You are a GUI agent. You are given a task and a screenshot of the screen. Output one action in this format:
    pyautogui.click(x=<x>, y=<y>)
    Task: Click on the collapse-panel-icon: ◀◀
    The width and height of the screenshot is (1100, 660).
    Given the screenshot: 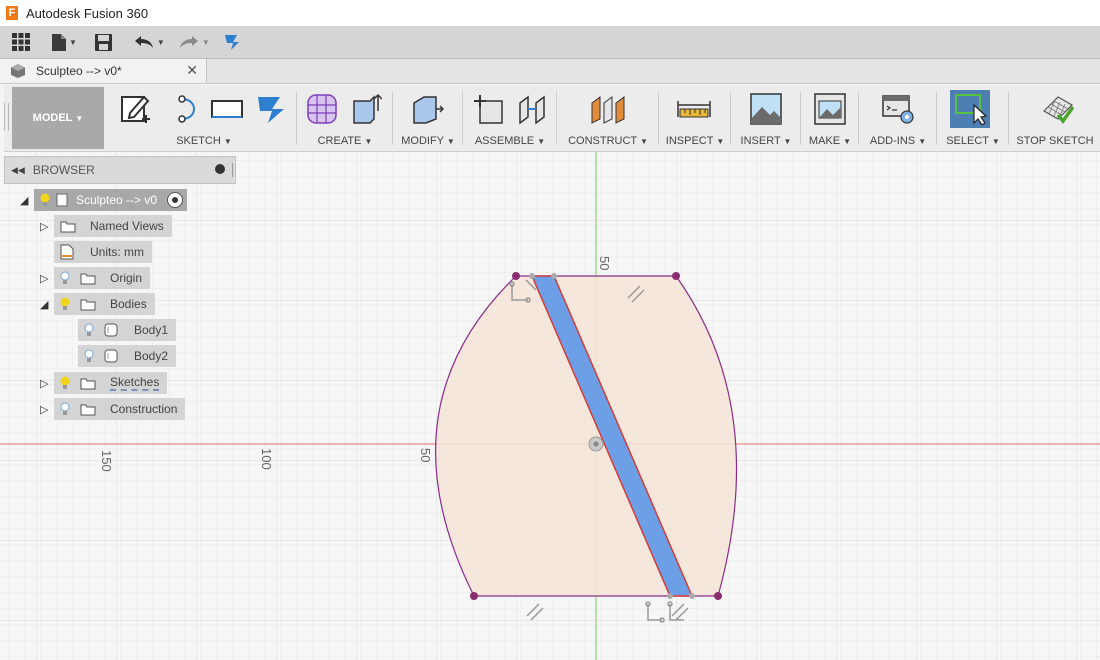 What is the action you would take?
    pyautogui.click(x=18, y=170)
    